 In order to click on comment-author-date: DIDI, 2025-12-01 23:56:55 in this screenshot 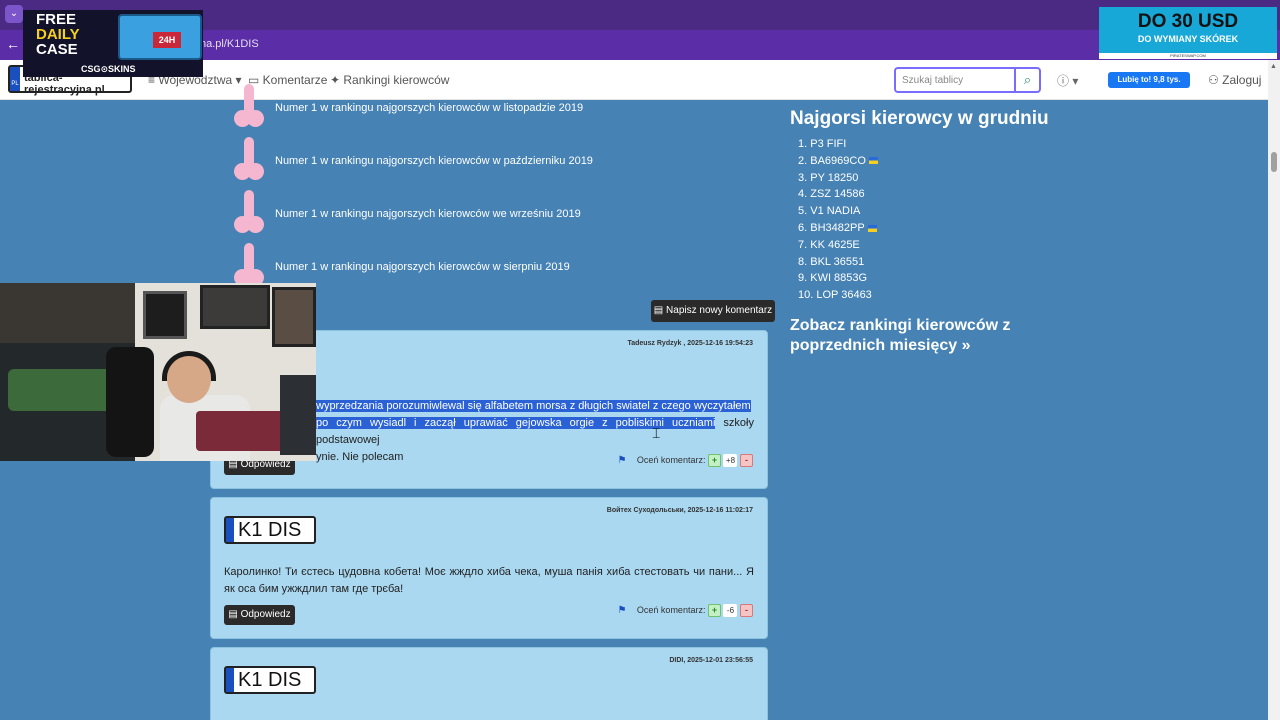, I will do `click(711, 660)`.